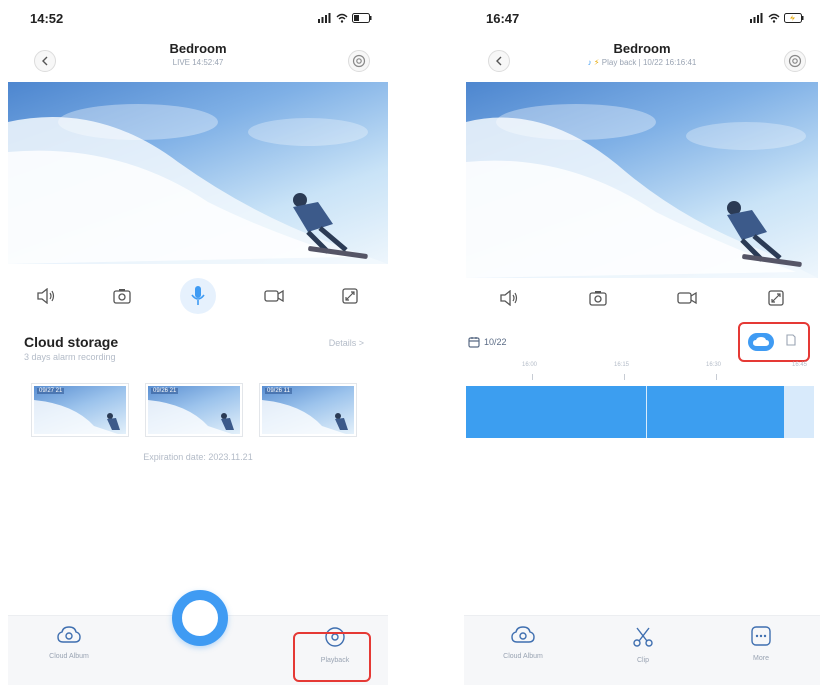 This screenshot has height=685, width=820. I want to click on details-link: Details >, so click(346, 343).